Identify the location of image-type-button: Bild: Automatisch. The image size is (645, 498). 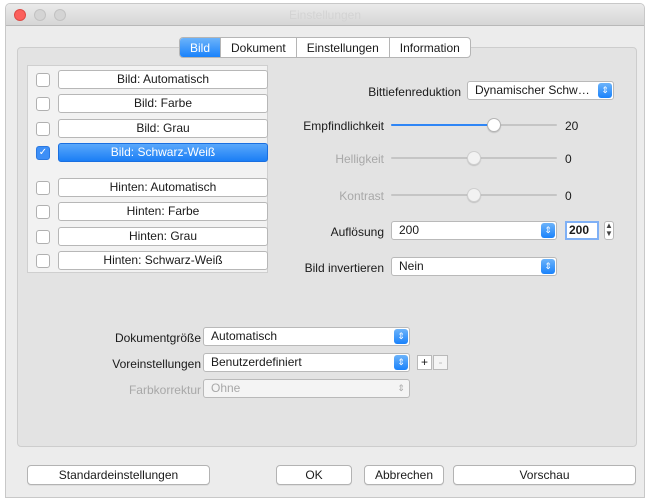
(163, 79).